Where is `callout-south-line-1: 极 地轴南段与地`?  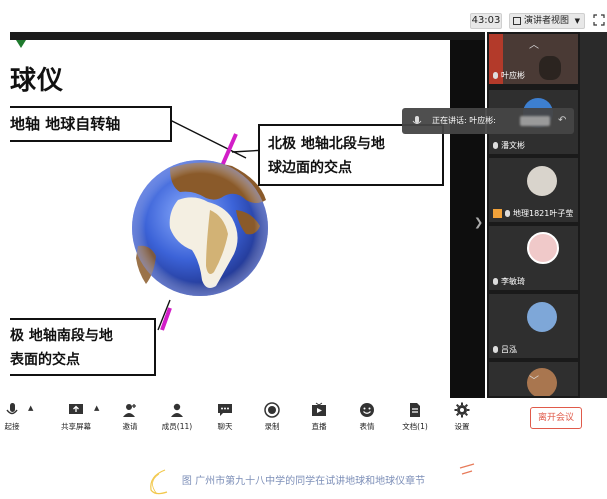 callout-south-line-1: 极 地轴南段与地 is located at coordinates (61, 336).